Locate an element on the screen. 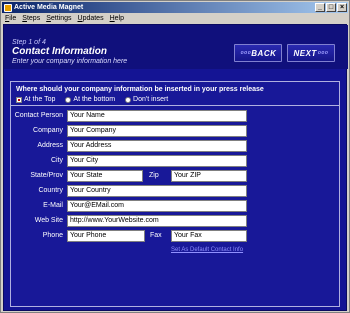  page-subtitle: Enter your company information here is located at coordinates (70, 61).